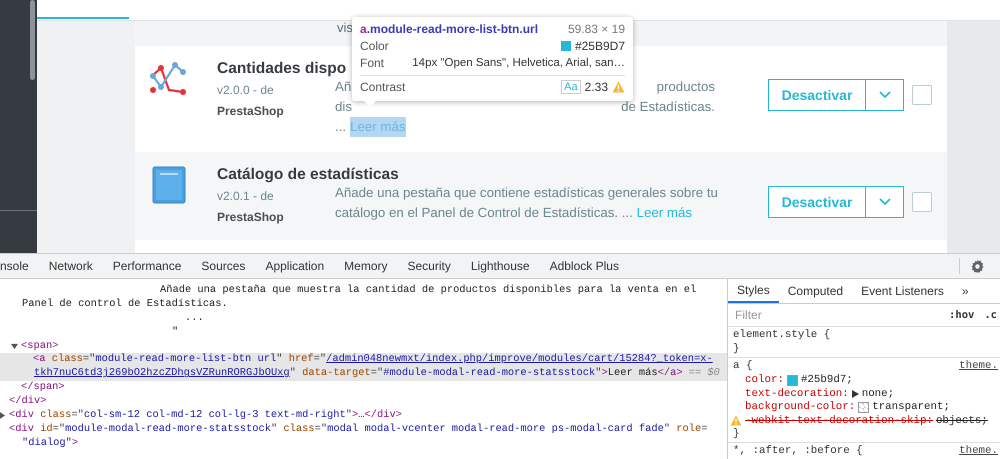 This screenshot has height=459, width=1000. Describe the element at coordinates (246, 90) in the screenshot. I see `module-version: v2.0.0 - de` at that location.